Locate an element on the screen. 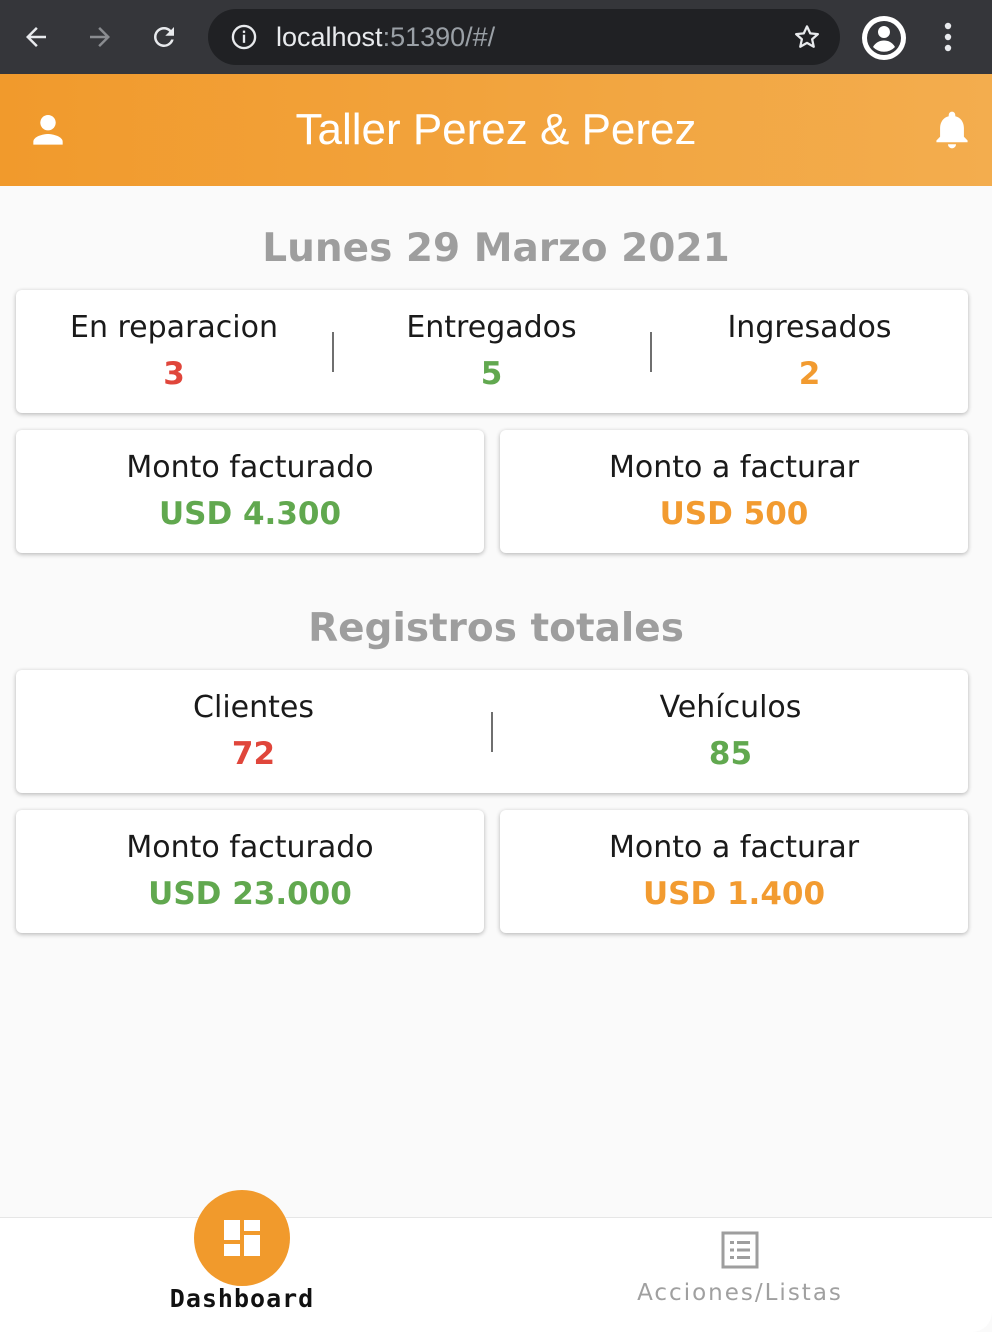 The image size is (992, 1332). nav-label-dashboard: Dashboard is located at coordinates (242, 1298).